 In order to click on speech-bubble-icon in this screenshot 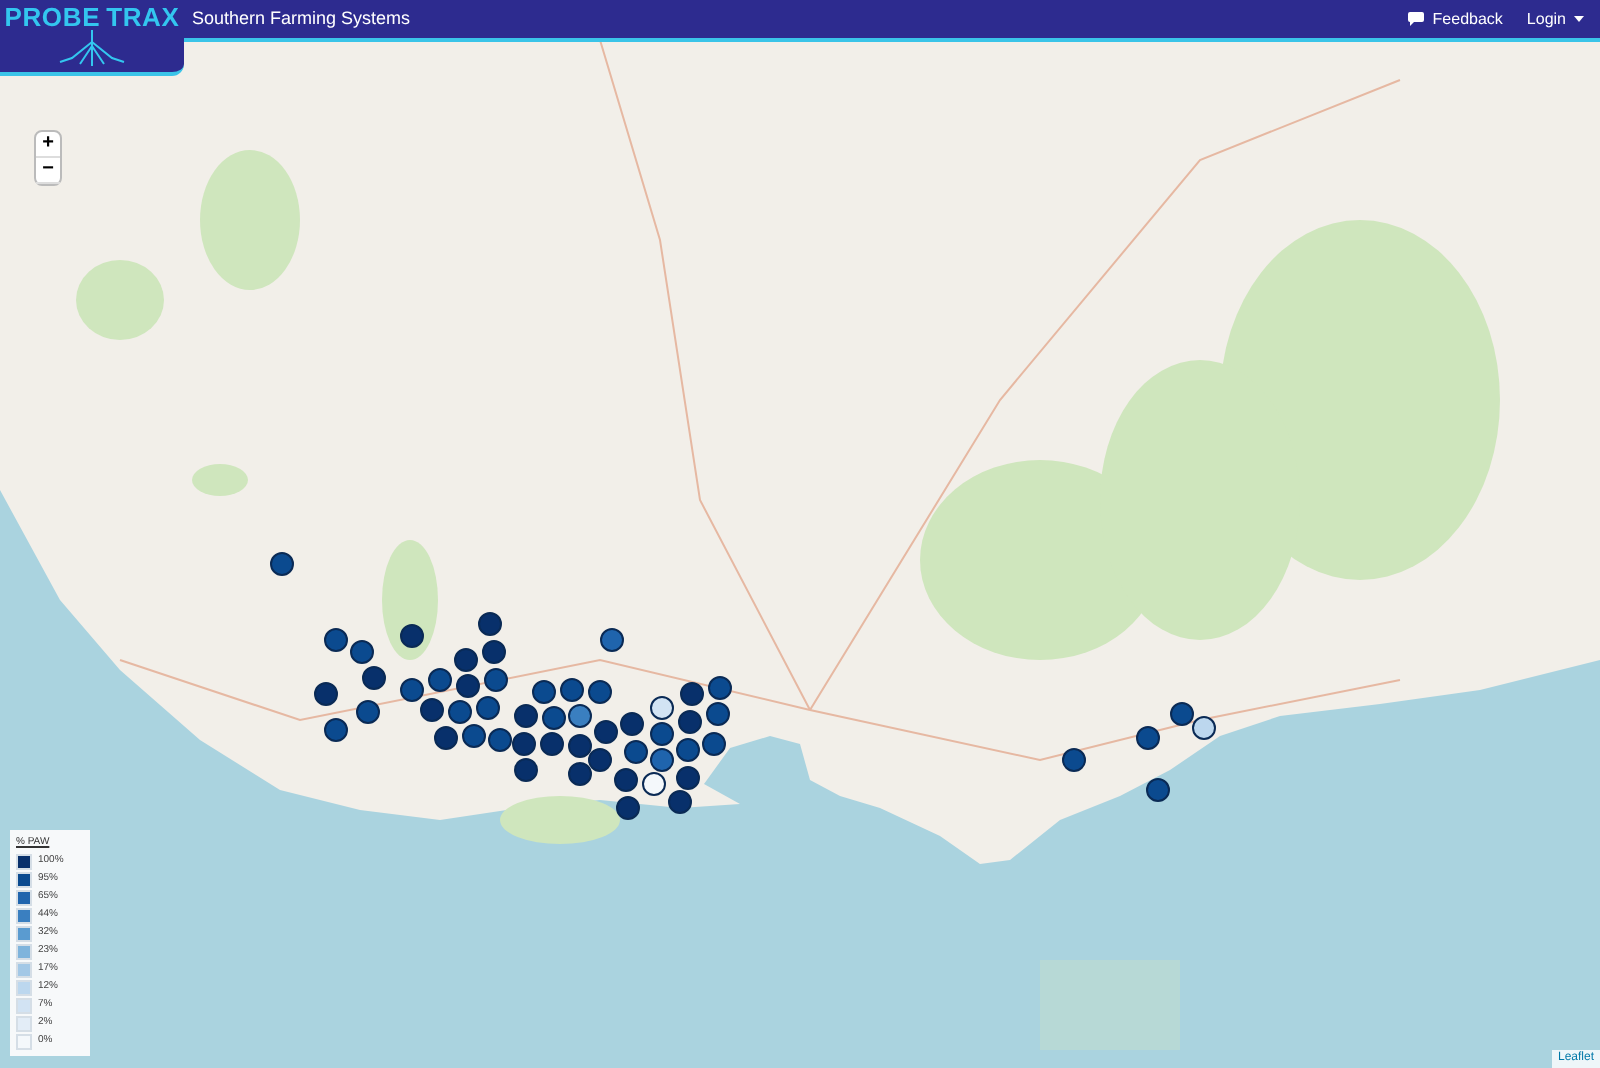, I will do `click(1416, 19)`.